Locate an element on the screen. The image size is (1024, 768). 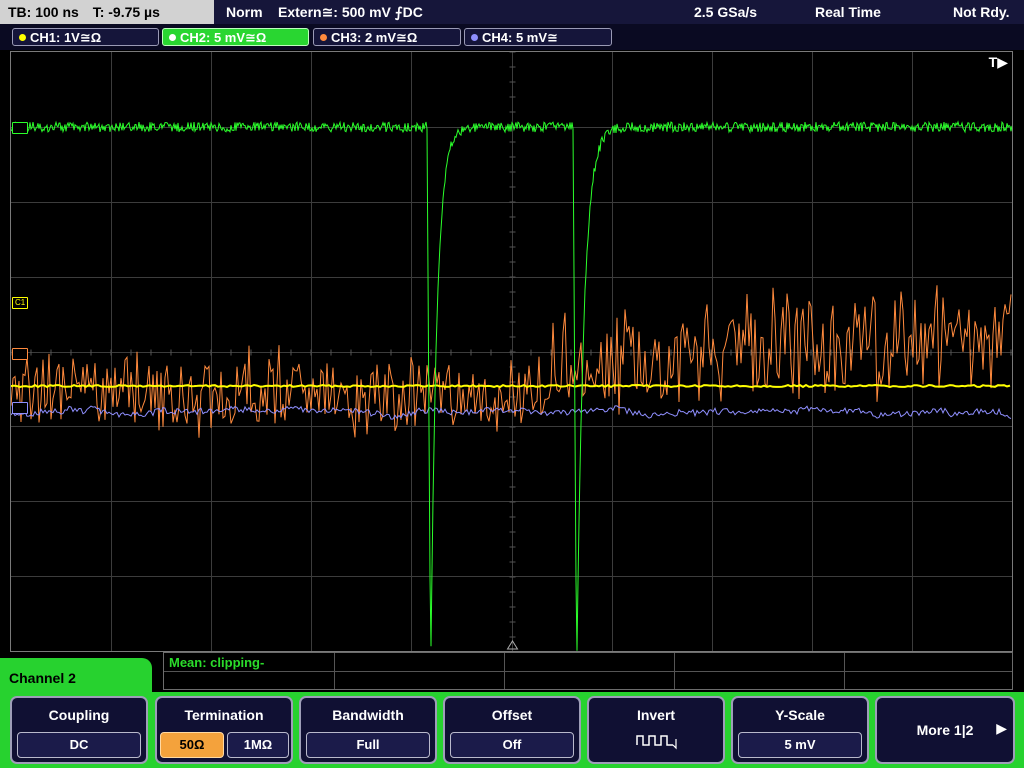
more-label: More 1|2 is located at coordinates (945, 730).